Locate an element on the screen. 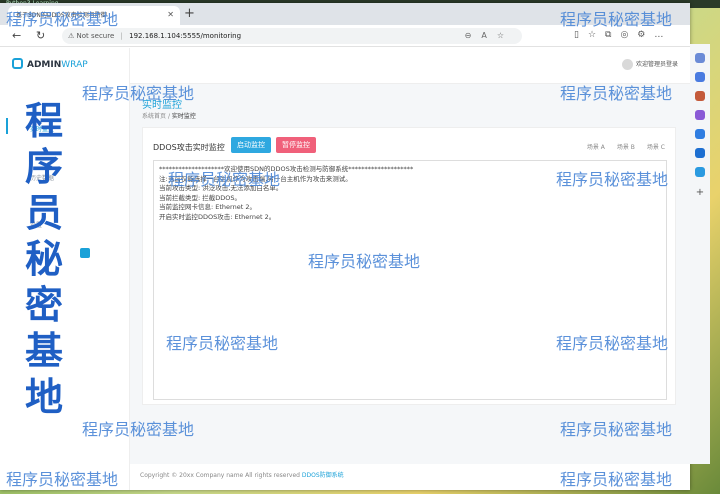  user-menu: 欢迎管理员登录 is located at coordinates (649, 64).